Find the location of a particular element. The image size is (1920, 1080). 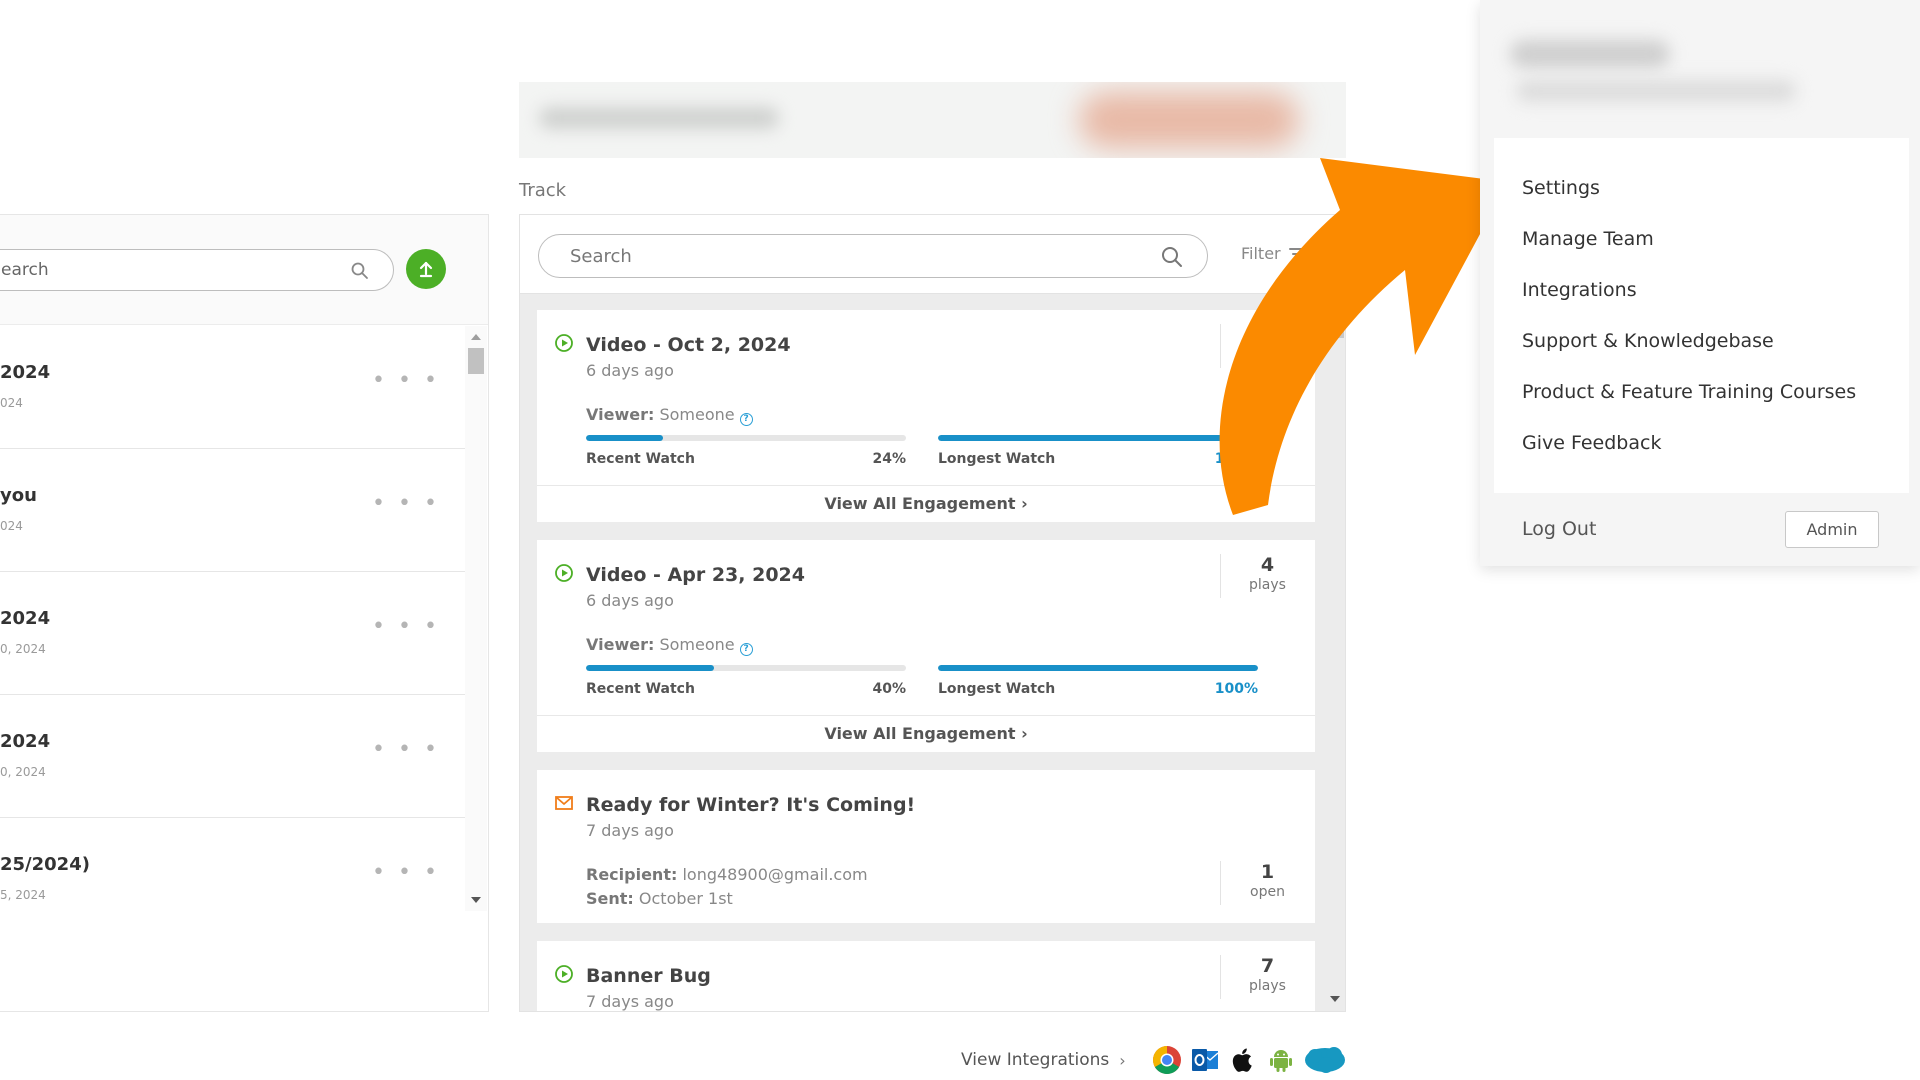

card-title: Video - Oct 2, 2024 is located at coordinates (688, 345).